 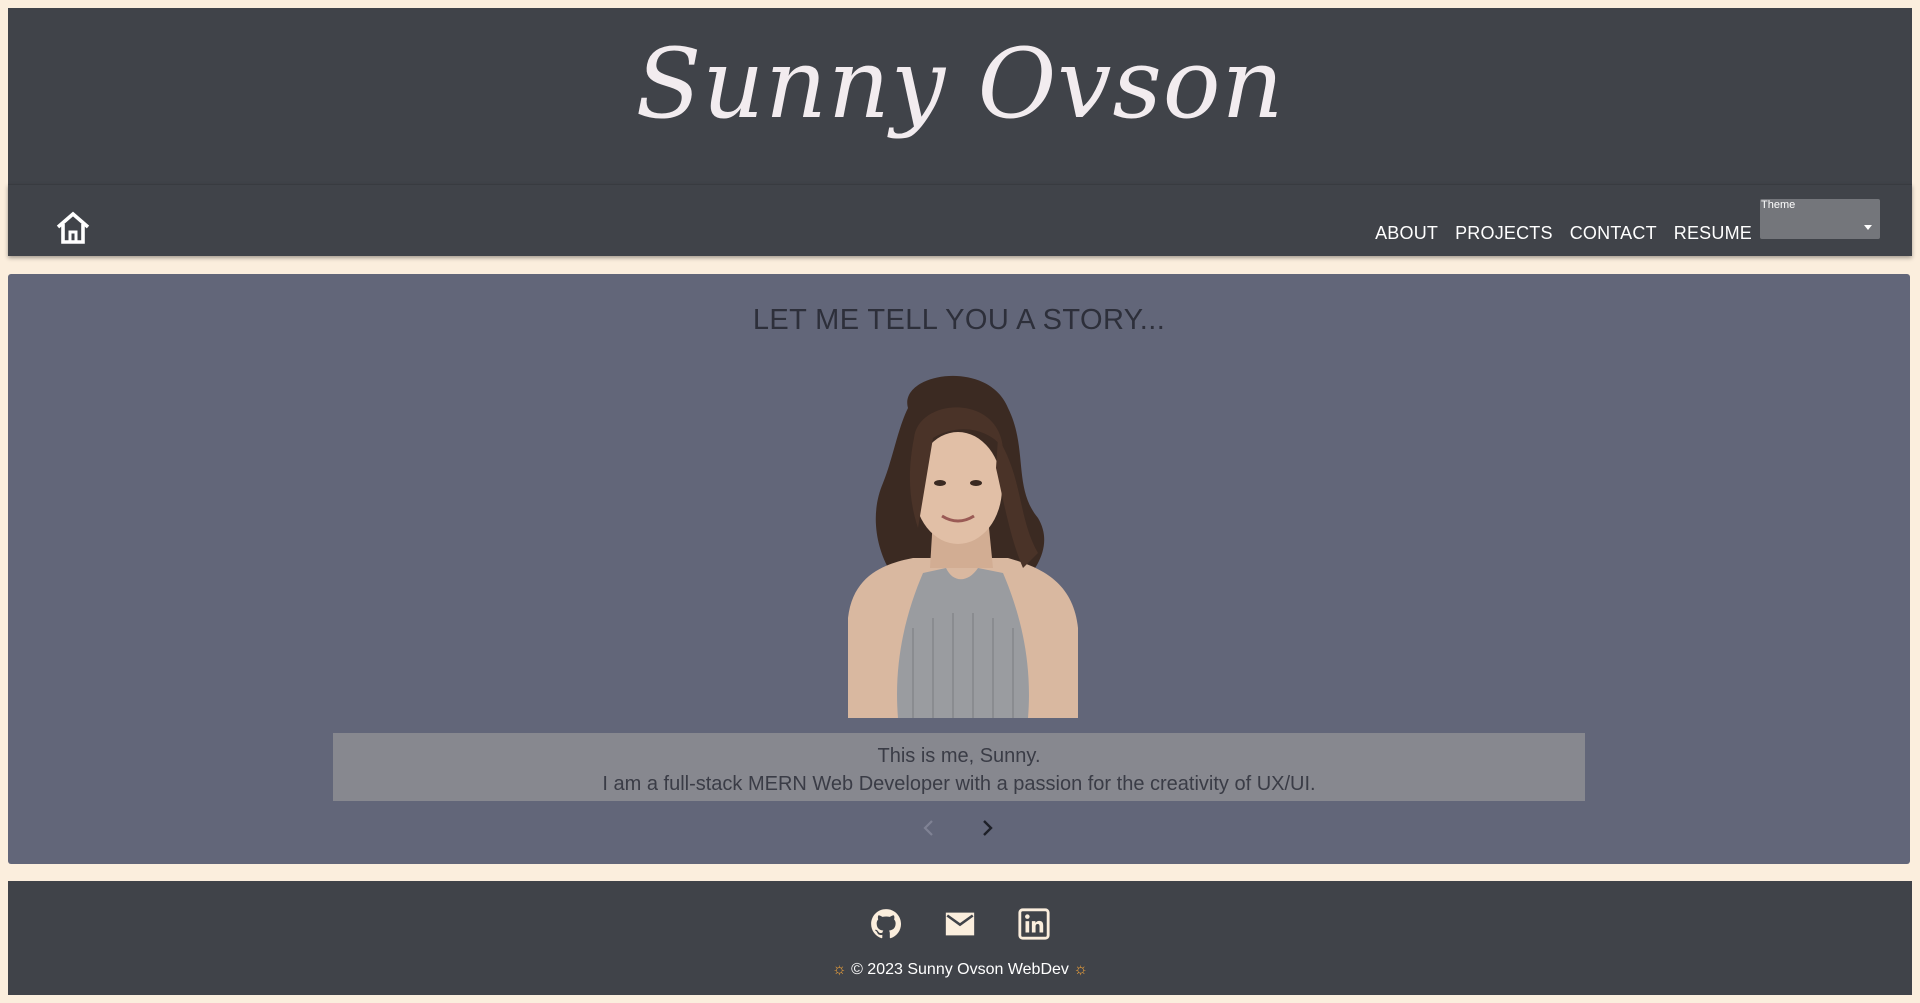 I want to click on github-icon, so click(x=886, y=924).